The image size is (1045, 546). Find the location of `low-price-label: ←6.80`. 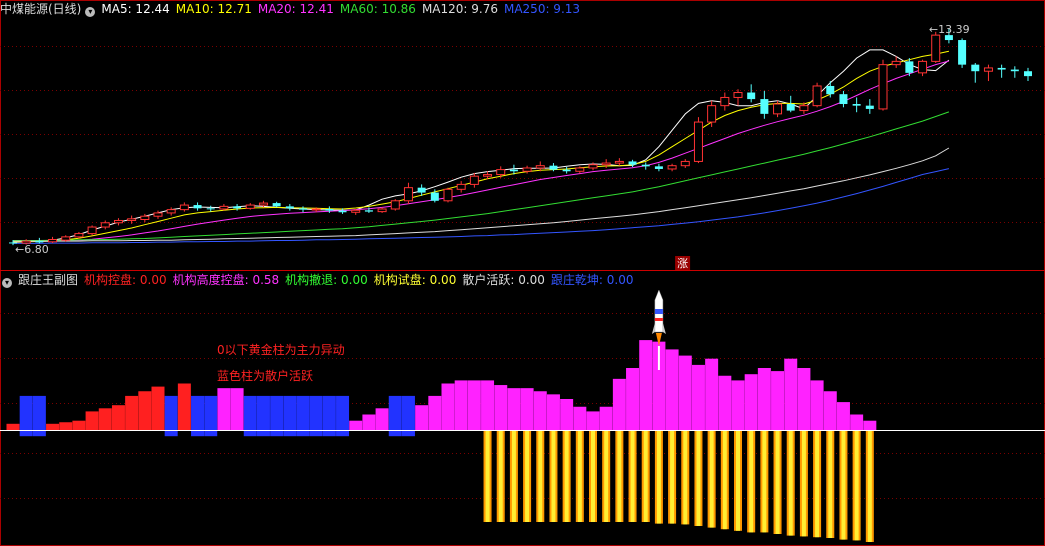

low-price-label: ←6.80 is located at coordinates (32, 249).